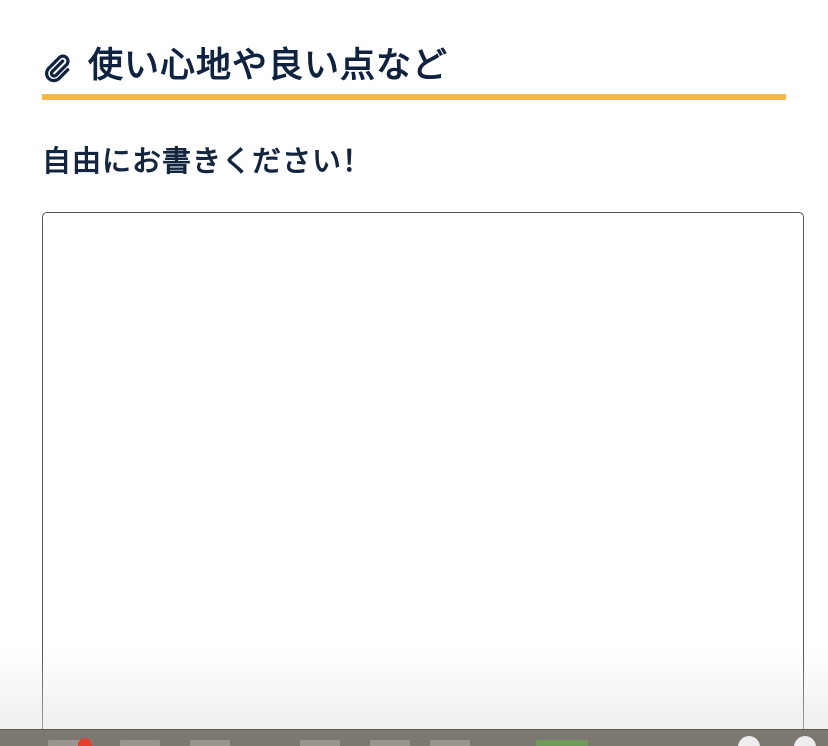 The height and width of the screenshot is (746, 828). I want to click on section-header: 使い心地や良い点など, so click(414, 69).